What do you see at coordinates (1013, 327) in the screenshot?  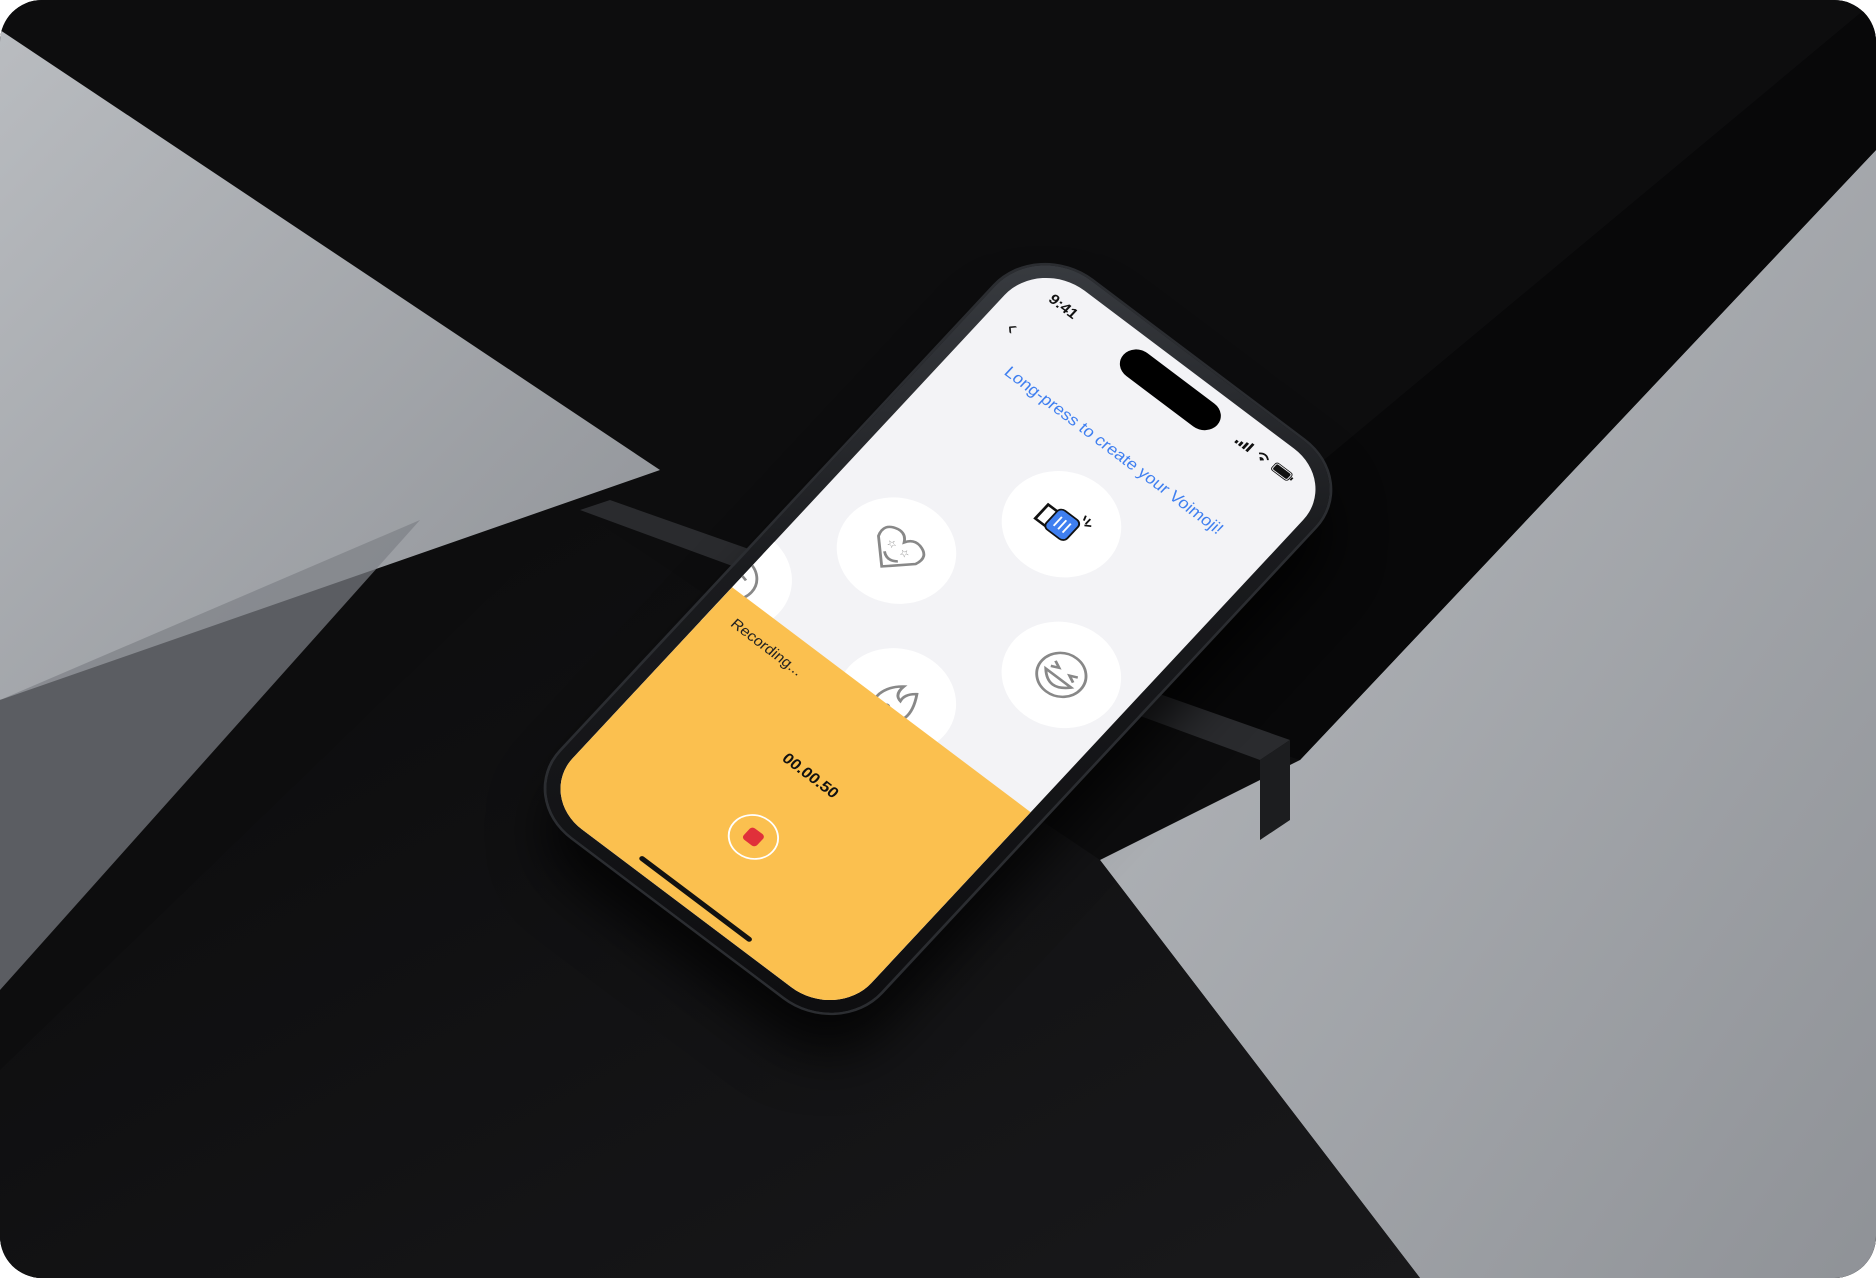 I see `chevron-left-icon: ‹` at bounding box center [1013, 327].